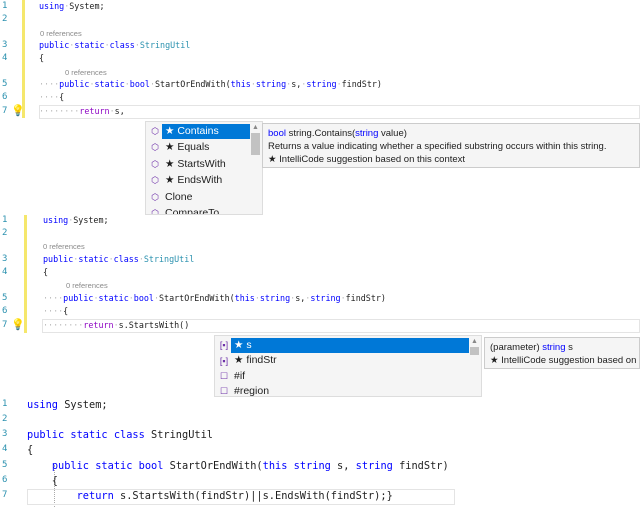 This screenshot has width=640, height=507. I want to click on completion-item: ⬡ ★ Equals, so click(198, 148).